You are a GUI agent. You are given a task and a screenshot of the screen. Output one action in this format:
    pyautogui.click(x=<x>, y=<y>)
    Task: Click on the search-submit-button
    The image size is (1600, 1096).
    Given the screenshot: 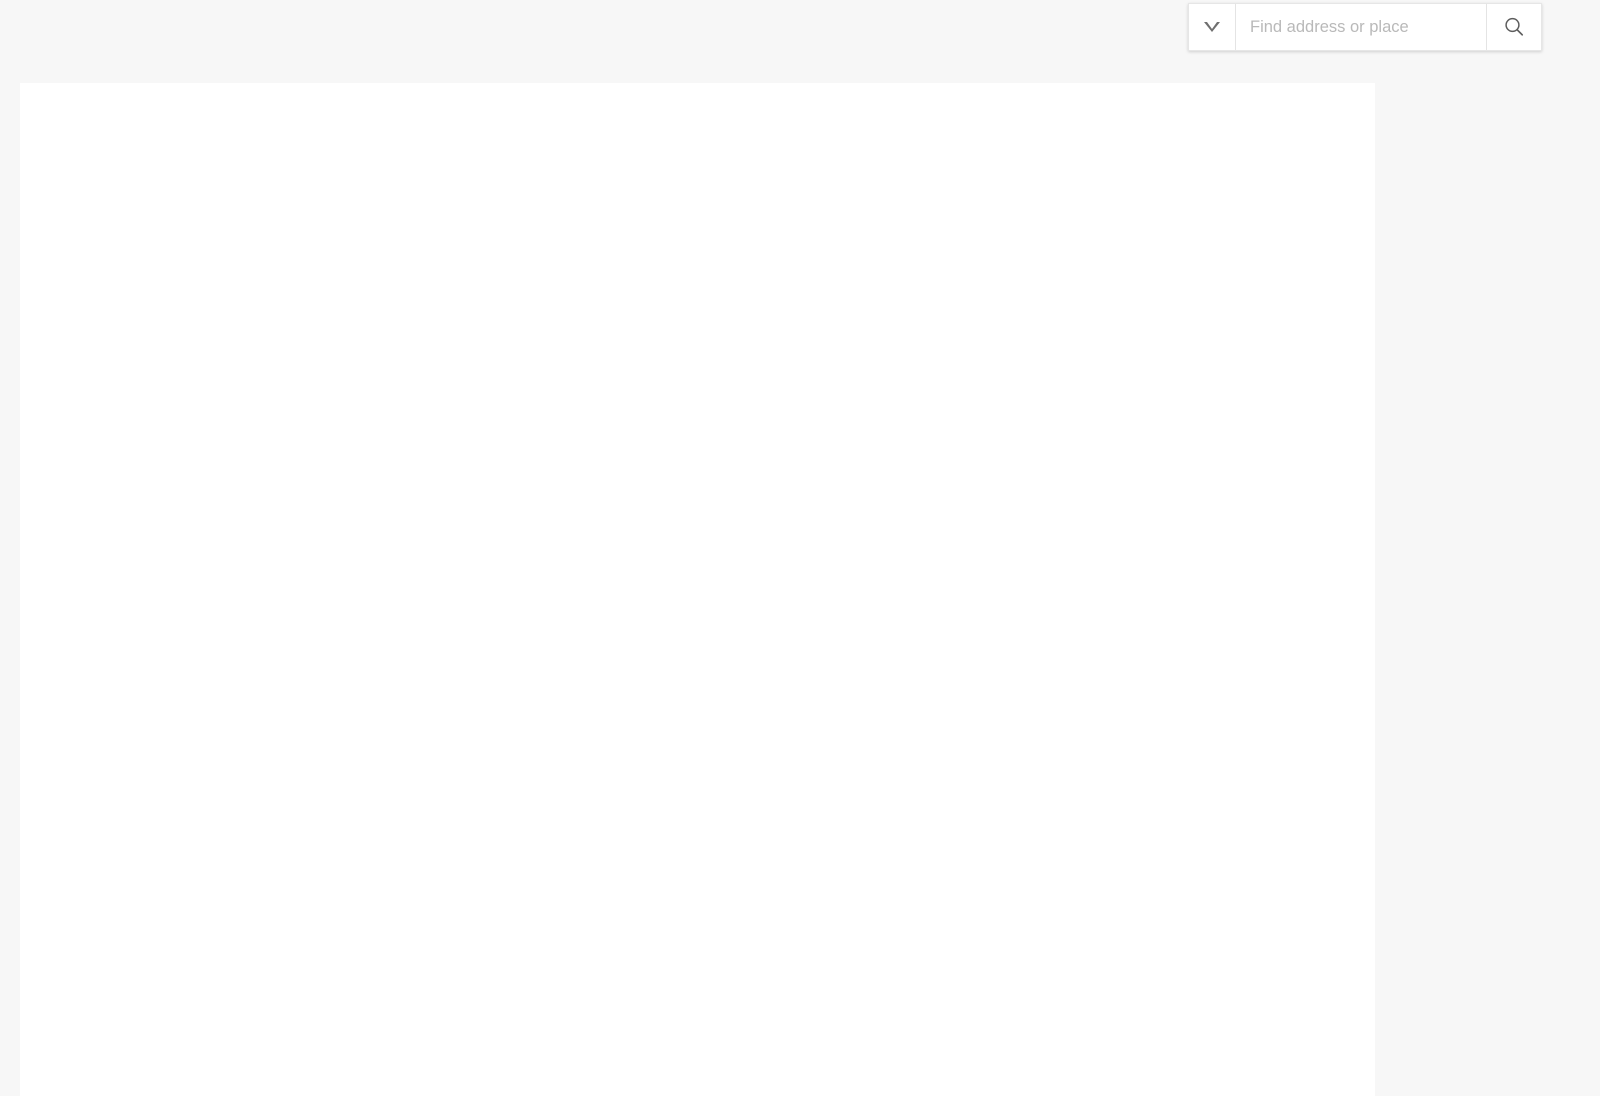 What is the action you would take?
    pyautogui.click(x=1513, y=27)
    